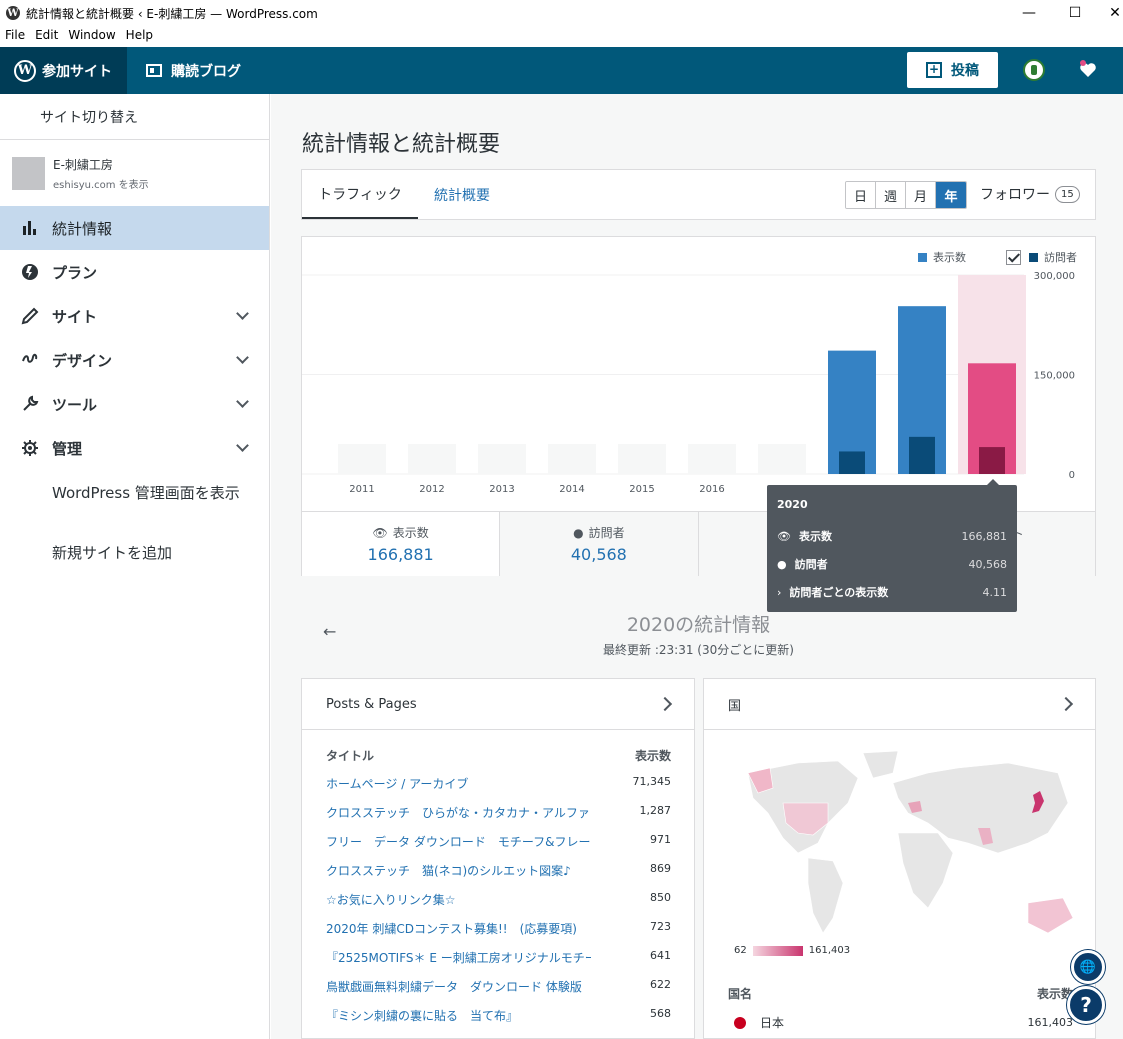 Image resolution: width=1123 pixels, height=1039 pixels. What do you see at coordinates (599, 544) in the screenshot?
I see `summary-visitors: ● 訪問者 40,568` at bounding box center [599, 544].